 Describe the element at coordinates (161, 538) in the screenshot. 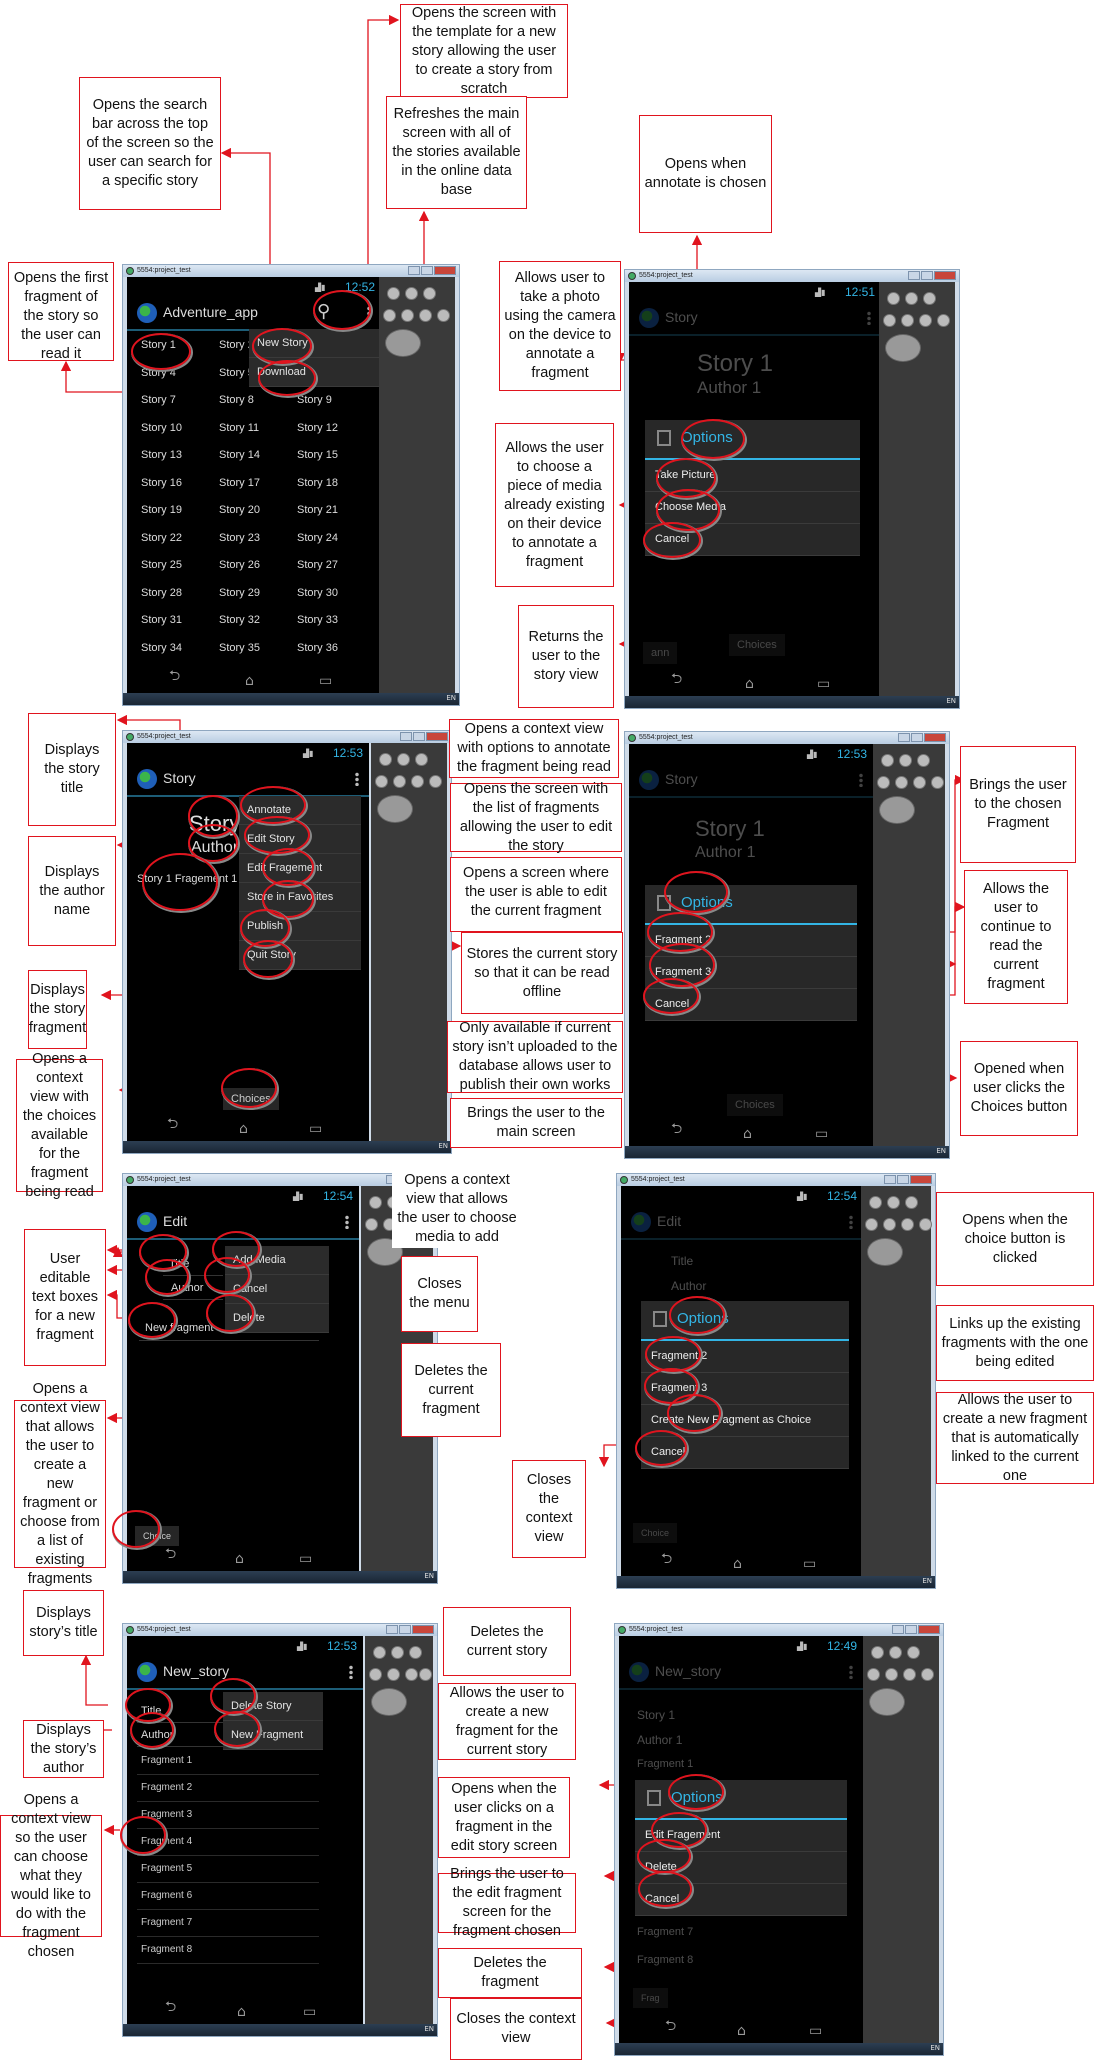

I see `story-item: Story 22` at that location.